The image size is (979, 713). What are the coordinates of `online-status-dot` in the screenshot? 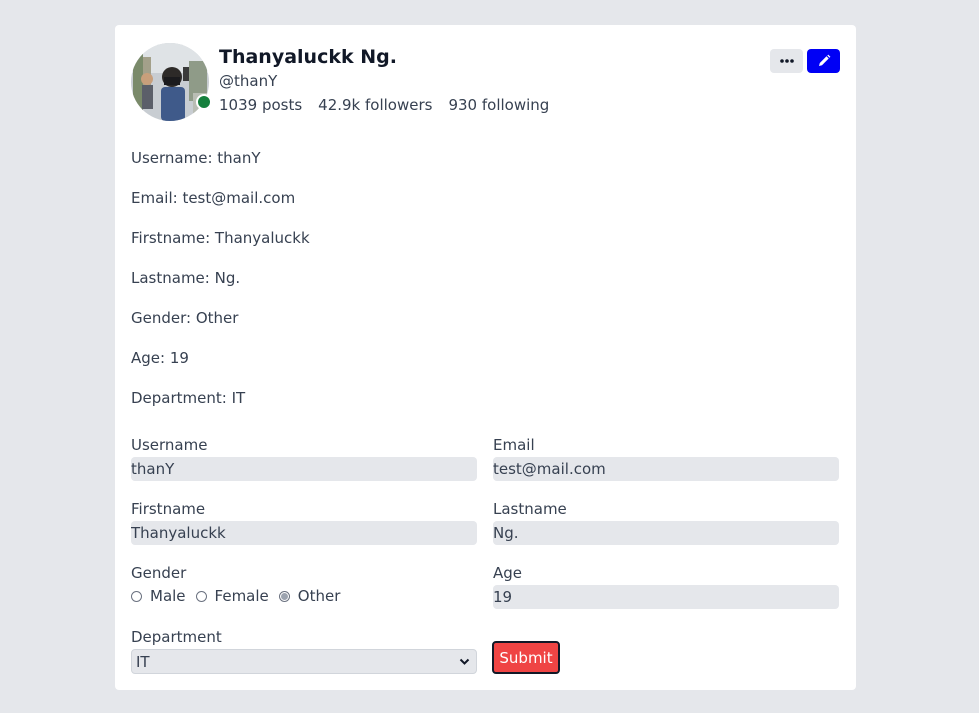 It's located at (204, 102).